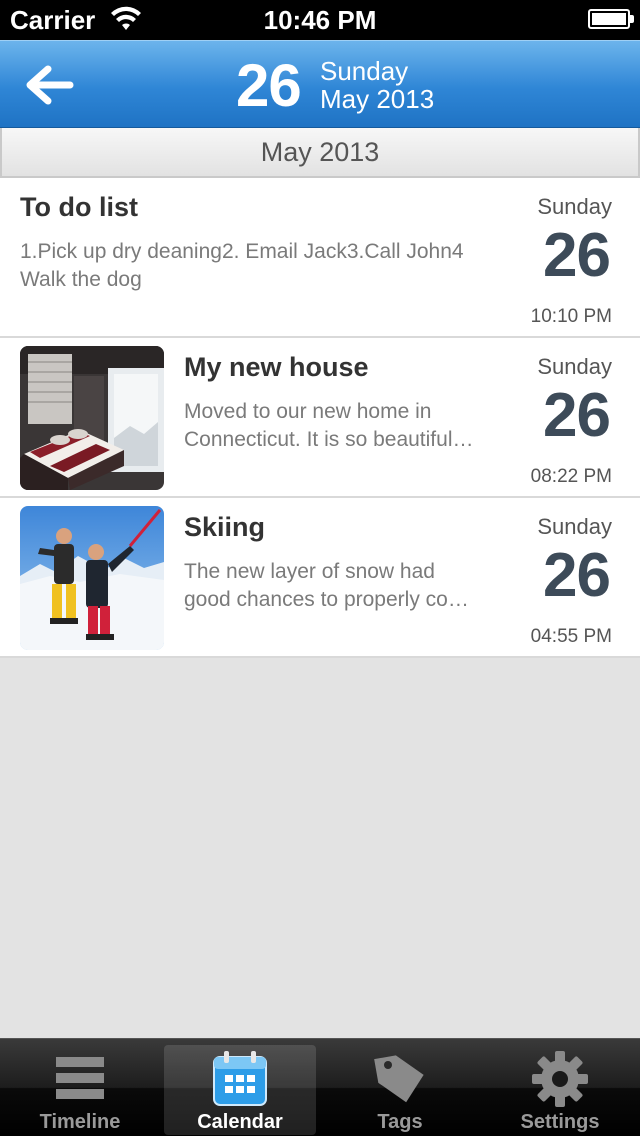 The image size is (640, 1136). What do you see at coordinates (377, 99) in the screenshot?
I see `nav-month-year: May 2013` at bounding box center [377, 99].